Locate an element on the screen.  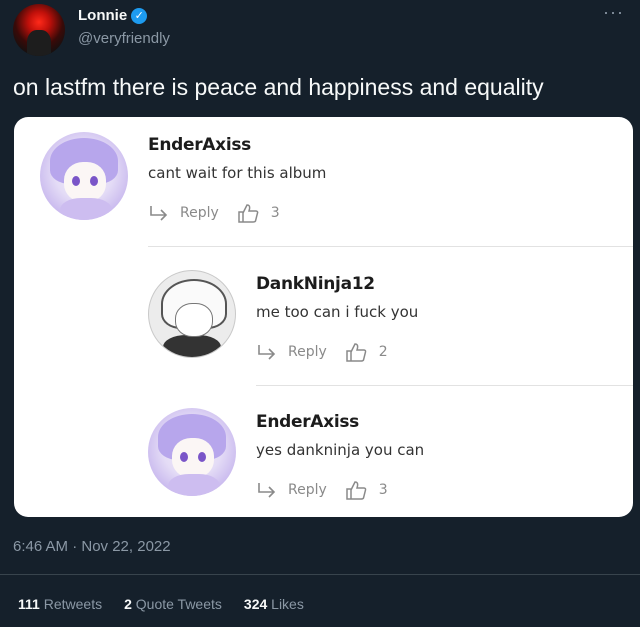
likes-stat: 324 Likes is located at coordinates (274, 604).